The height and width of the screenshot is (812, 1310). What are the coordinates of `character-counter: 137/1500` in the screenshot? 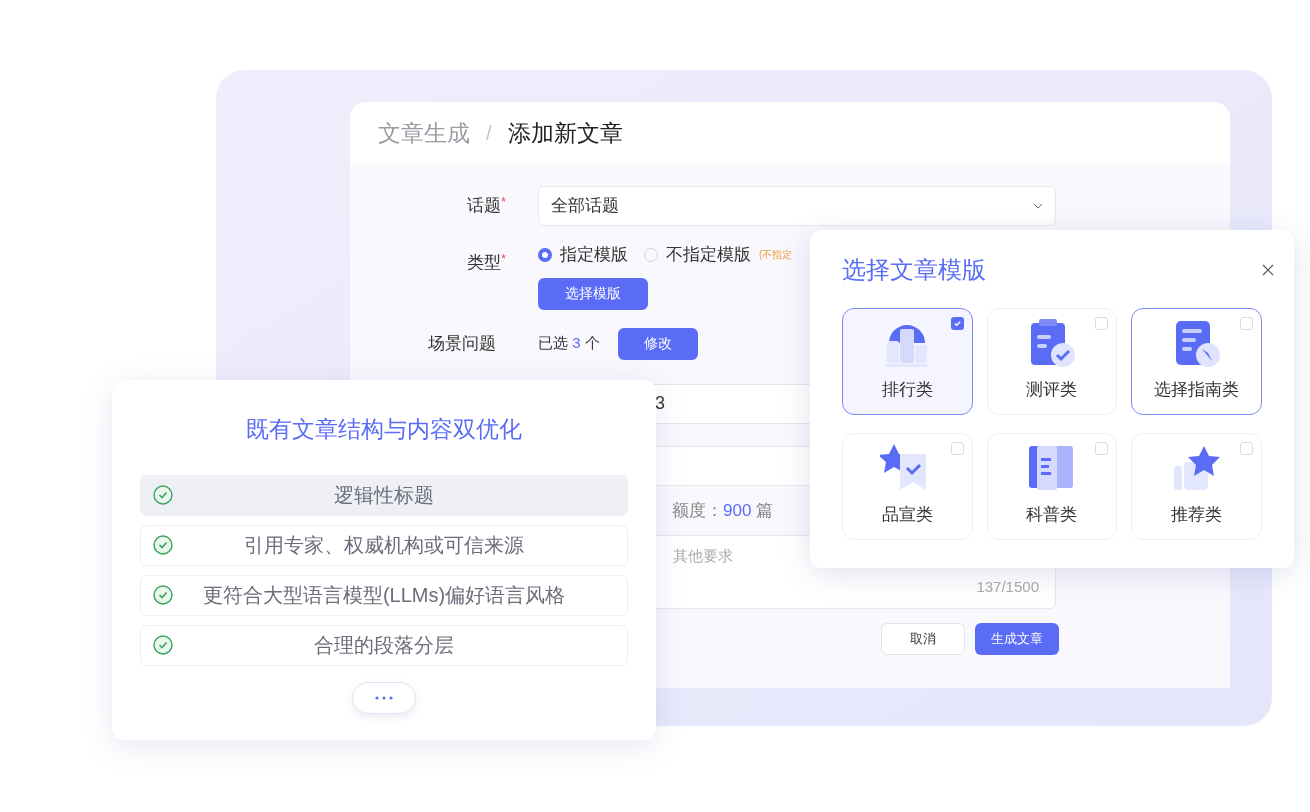 It's located at (1007, 586).